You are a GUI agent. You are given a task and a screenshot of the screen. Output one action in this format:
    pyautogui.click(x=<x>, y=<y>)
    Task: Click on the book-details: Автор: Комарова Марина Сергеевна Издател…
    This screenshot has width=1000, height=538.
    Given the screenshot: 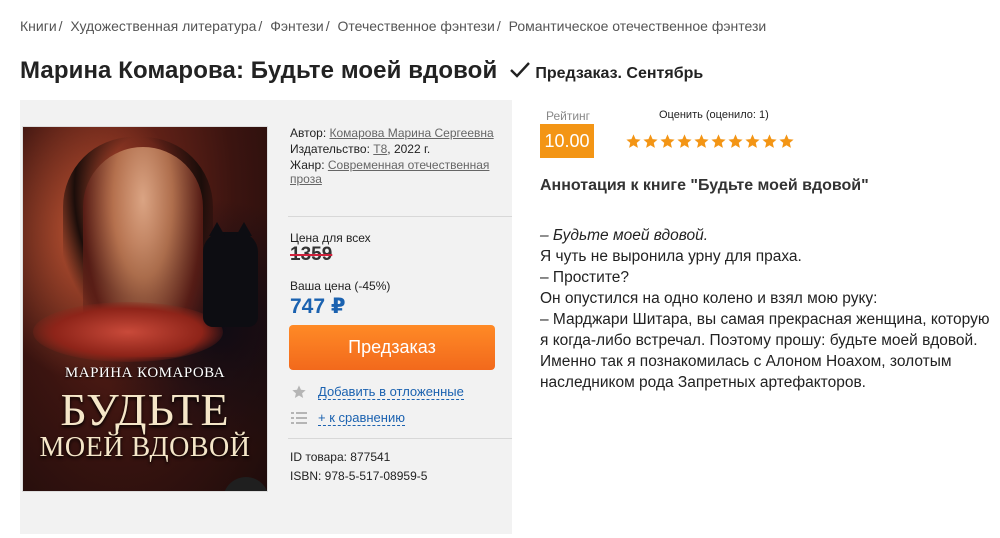 What is the action you would take?
    pyautogui.click(x=395, y=157)
    